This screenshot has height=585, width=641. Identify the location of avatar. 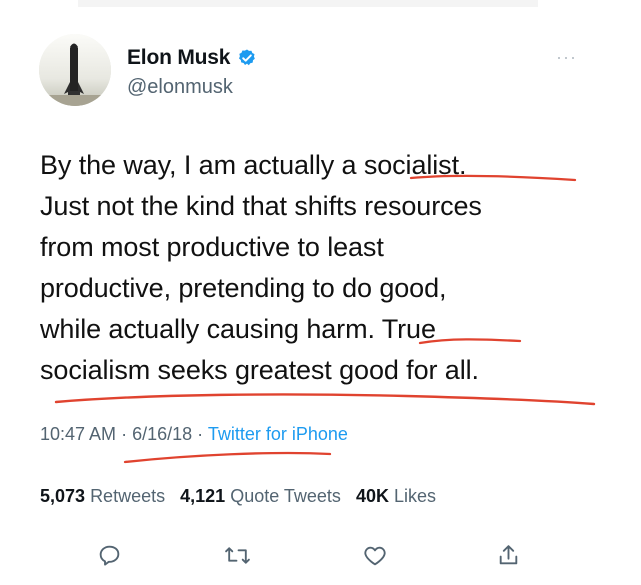
(75, 70).